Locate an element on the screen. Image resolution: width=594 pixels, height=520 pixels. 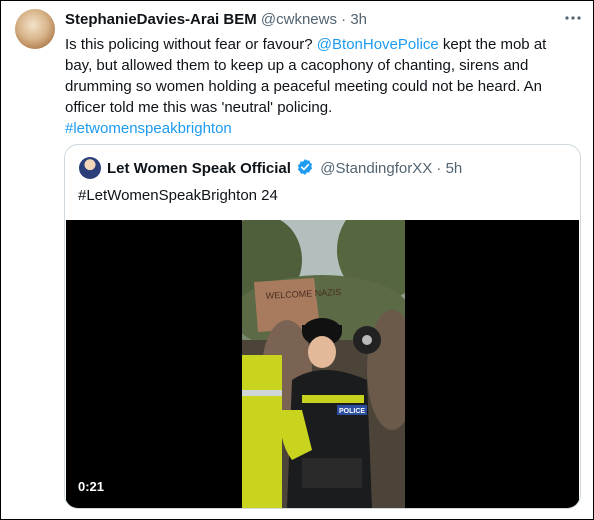
police-label: POLICE is located at coordinates (352, 411).